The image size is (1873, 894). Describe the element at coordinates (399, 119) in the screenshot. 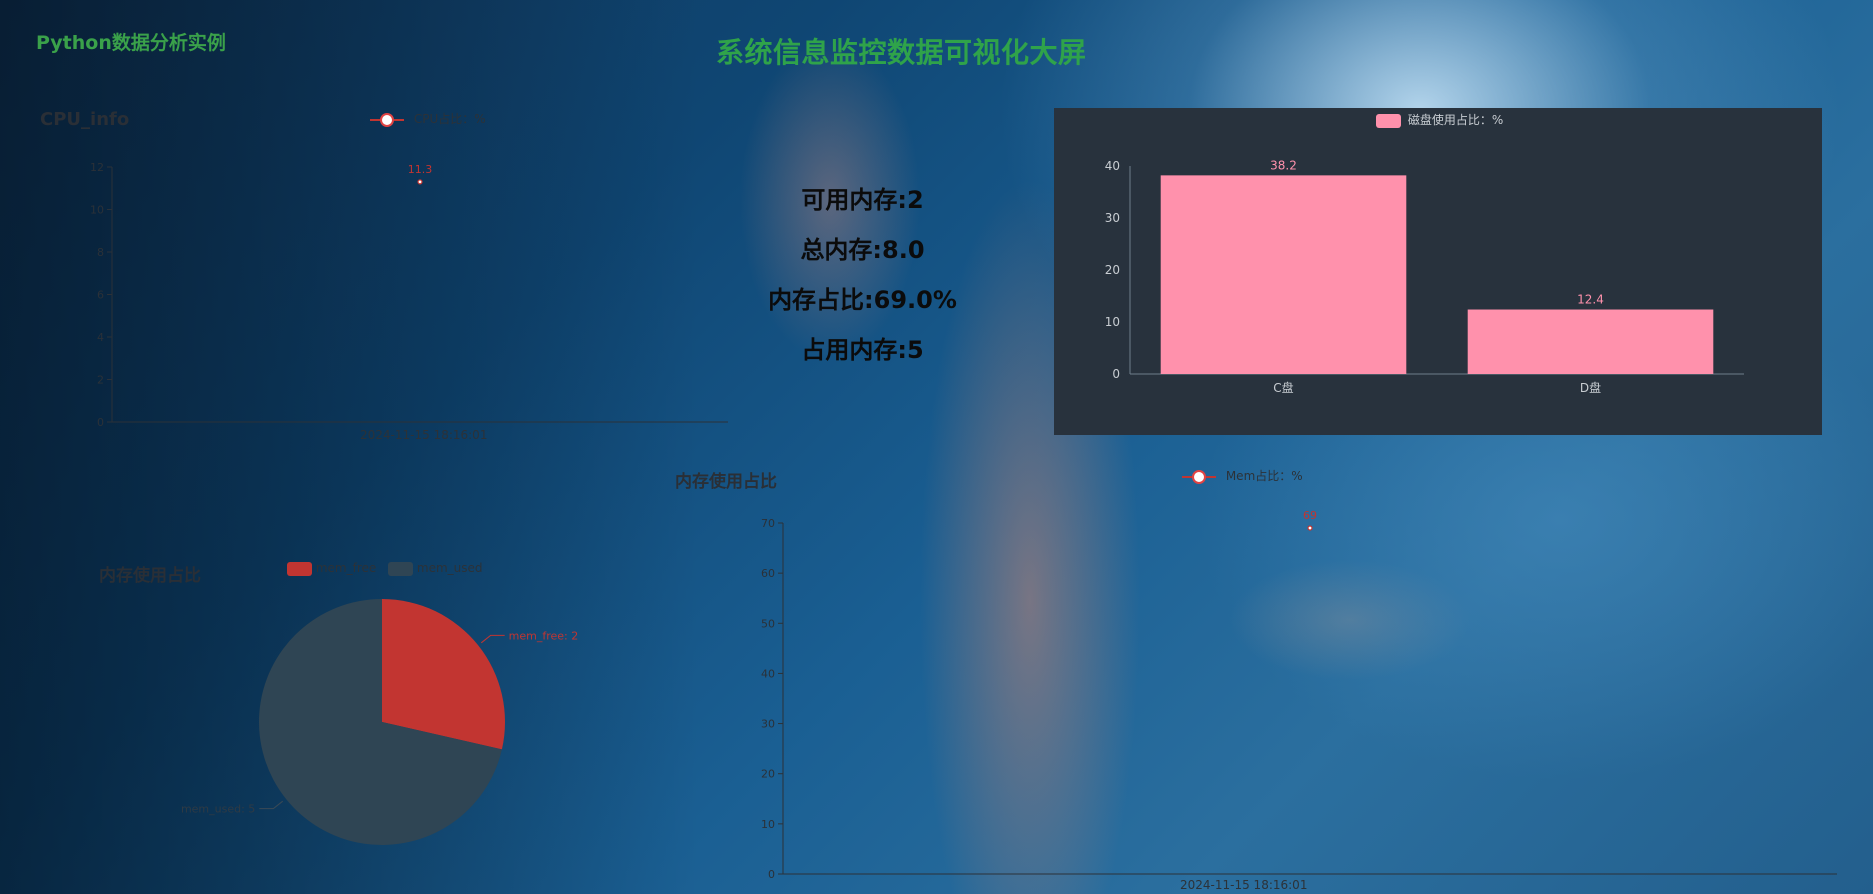

I see `cpu-legend-line-icon-right` at that location.